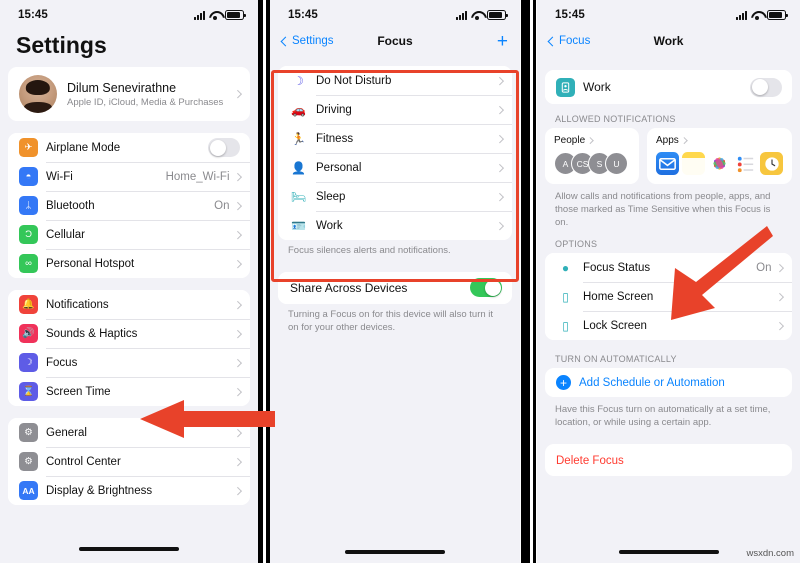 The image size is (800, 563). What do you see at coordinates (129, 176) in the screenshot?
I see `list-item: ◓ Wi-Fi Home_Wi-Fi` at bounding box center [129, 176].